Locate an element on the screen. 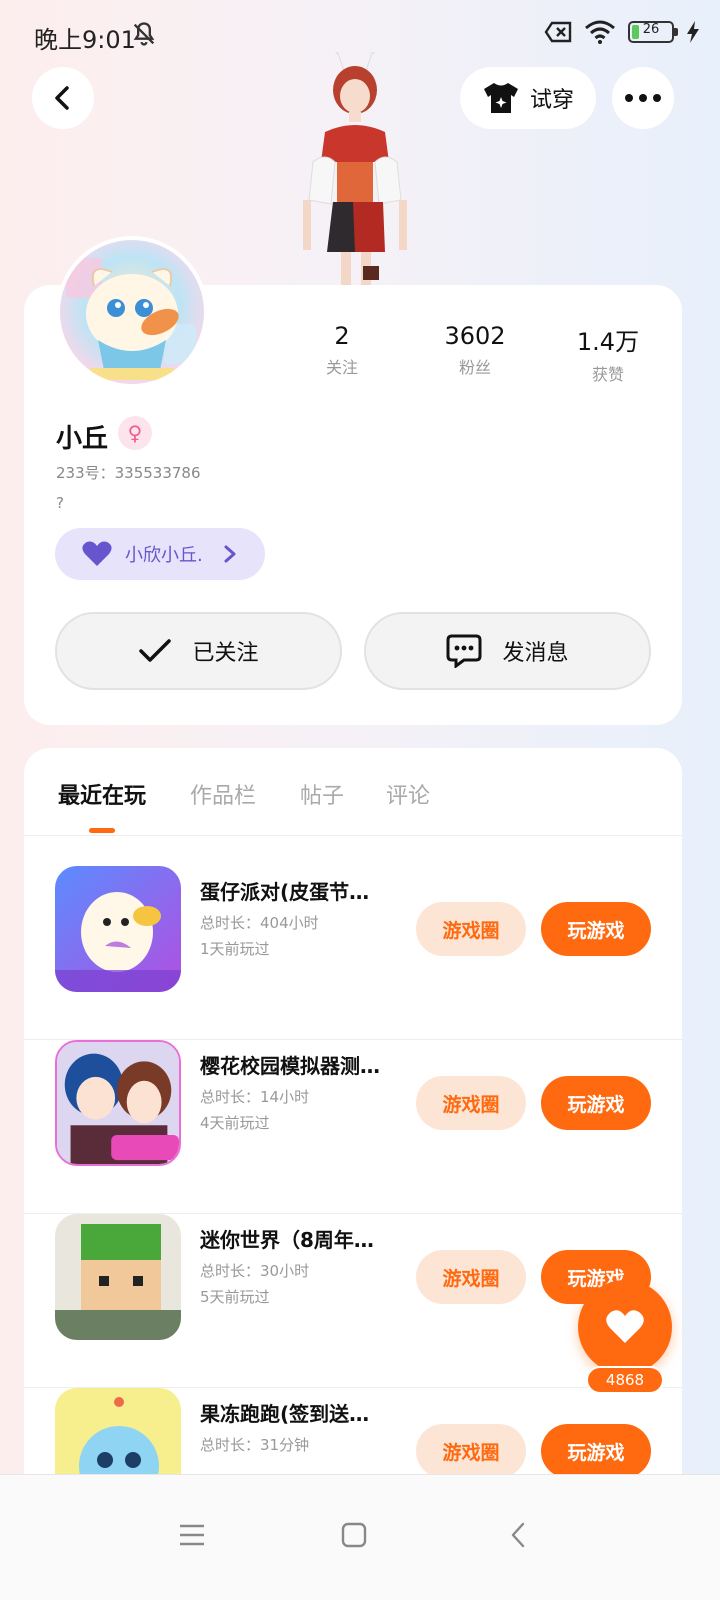 The width and height of the screenshot is (720, 1600). followers-label: 粉丝 is located at coordinates (474, 367).